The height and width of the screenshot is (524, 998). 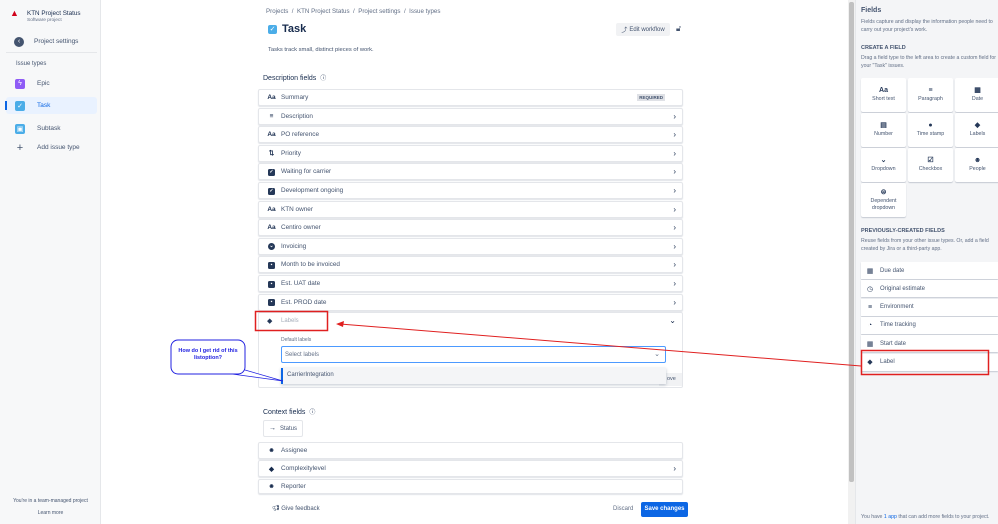 I want to click on row-label: Summary, so click(x=295, y=97).